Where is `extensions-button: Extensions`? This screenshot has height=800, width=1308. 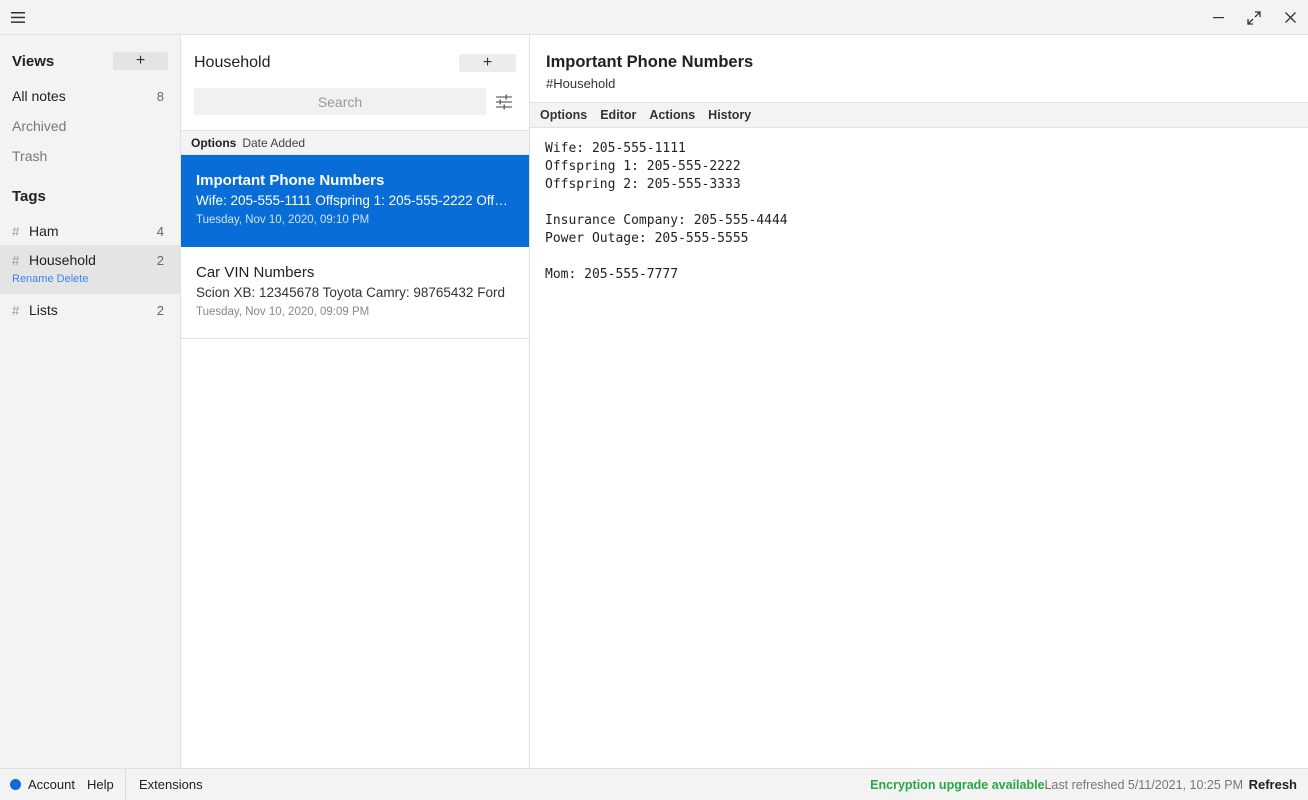
extensions-button: Extensions is located at coordinates (171, 784).